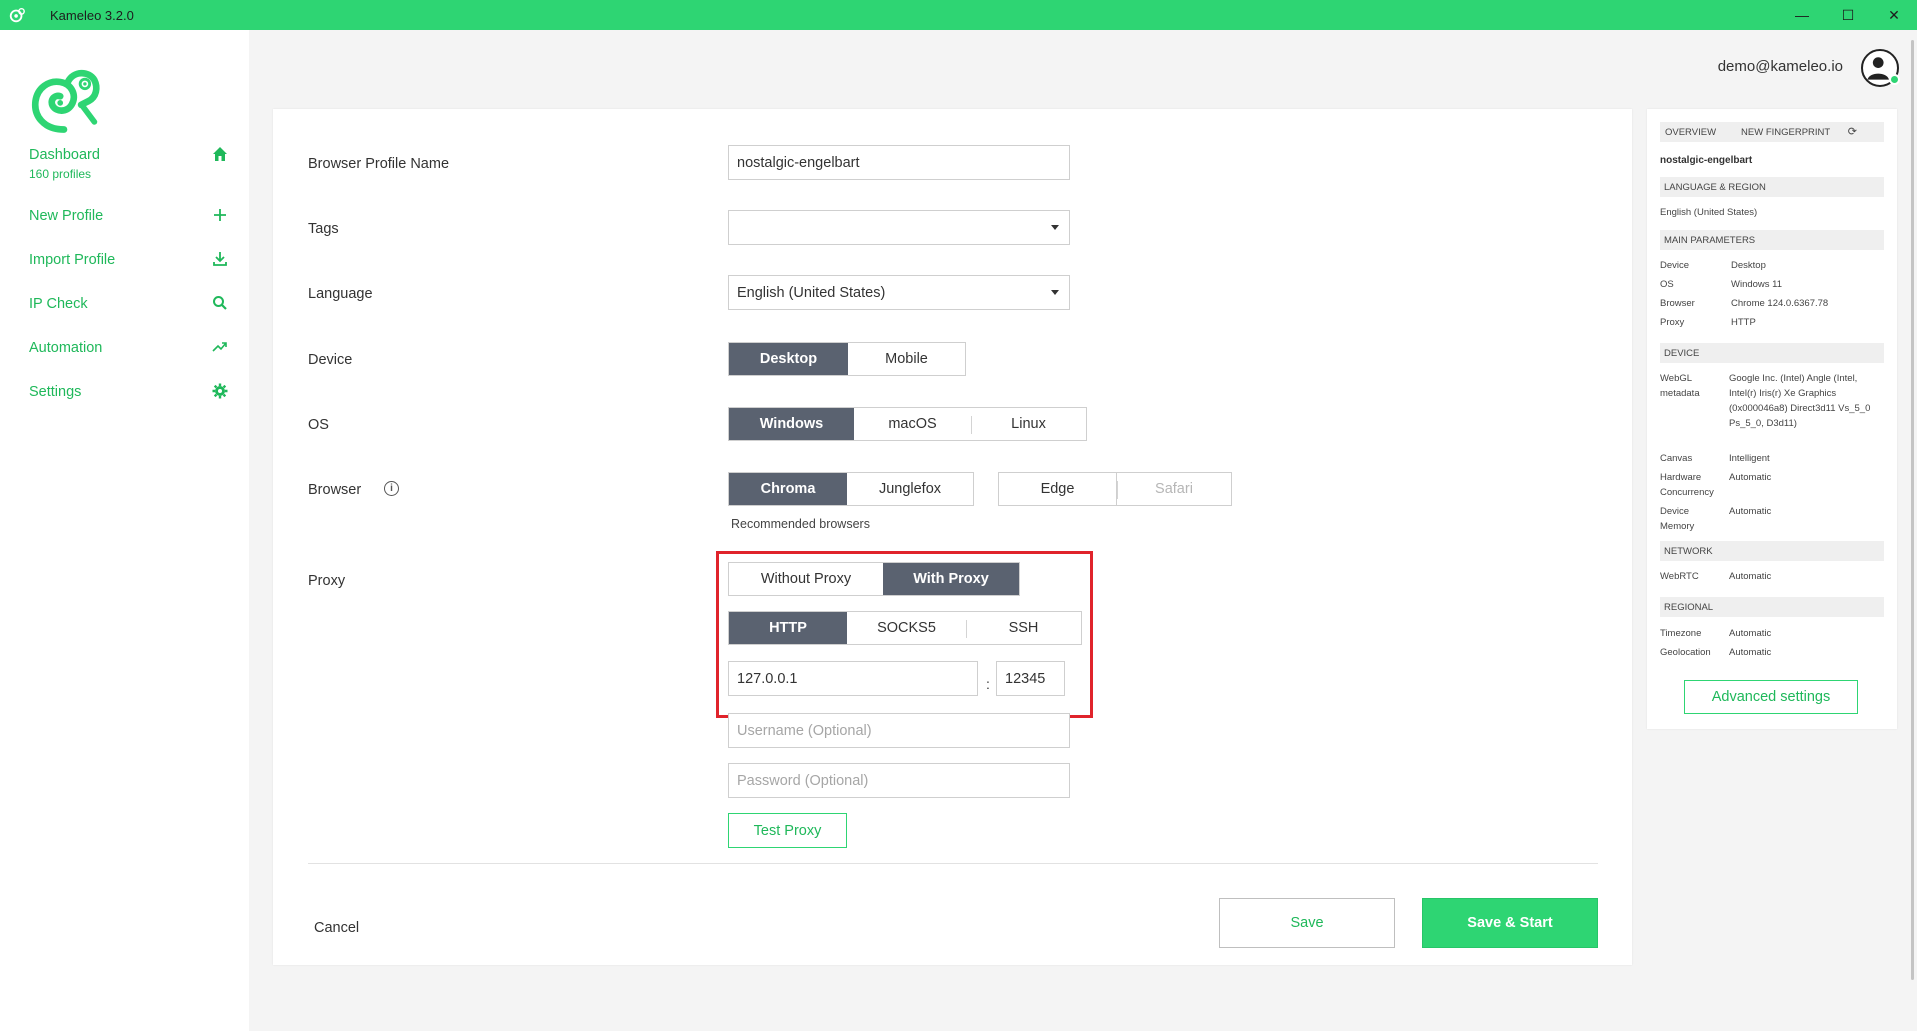 The width and height of the screenshot is (1917, 1031). What do you see at coordinates (129, 348) in the screenshot?
I see `sidebar-item-automation: Automation` at bounding box center [129, 348].